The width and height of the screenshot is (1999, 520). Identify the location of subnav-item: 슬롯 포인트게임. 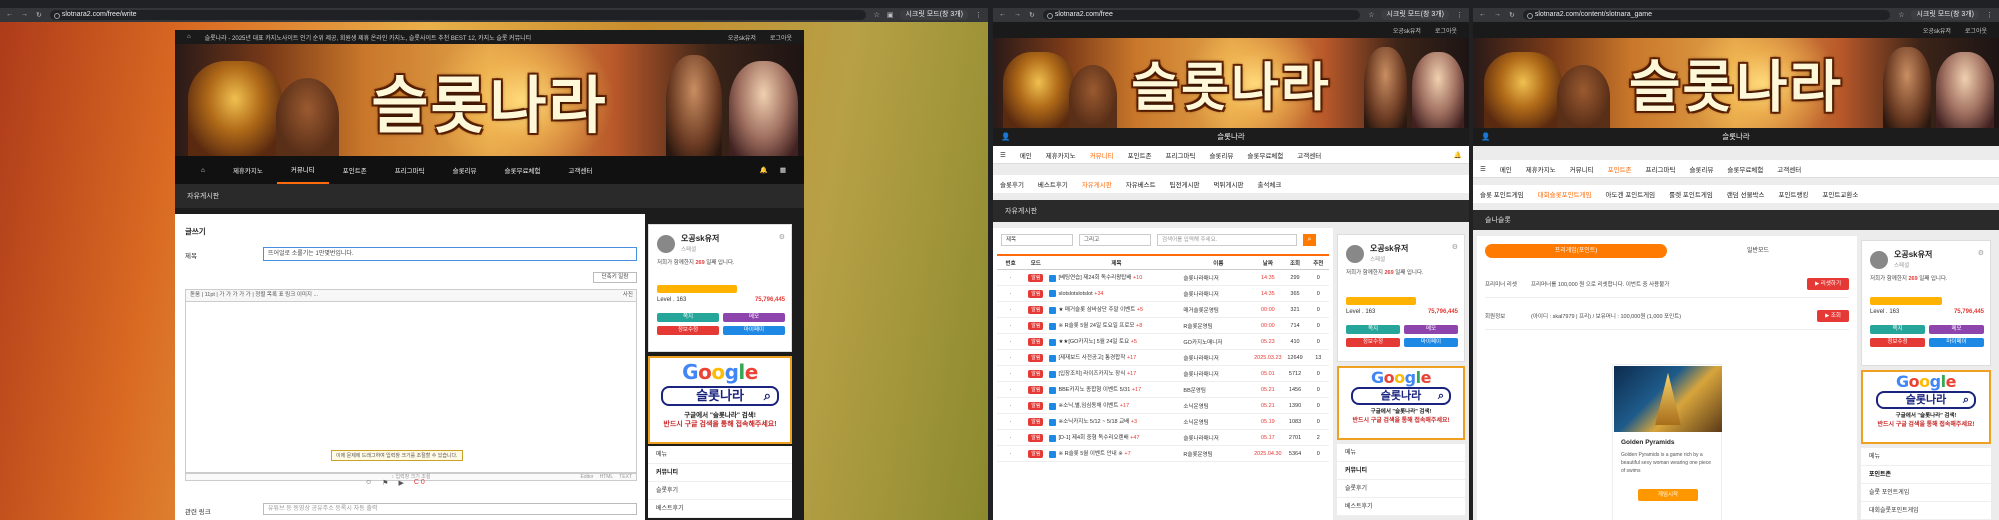
(1502, 194).